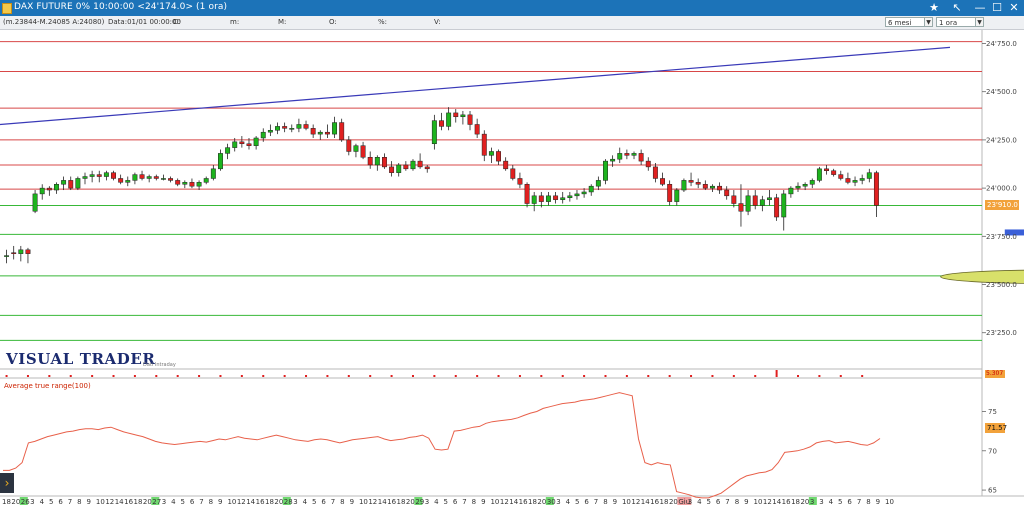 This screenshot has height=506, width=1024. What do you see at coordinates (1001, 189) in the screenshot?
I see `price-label-3: 24'000.0` at bounding box center [1001, 189].